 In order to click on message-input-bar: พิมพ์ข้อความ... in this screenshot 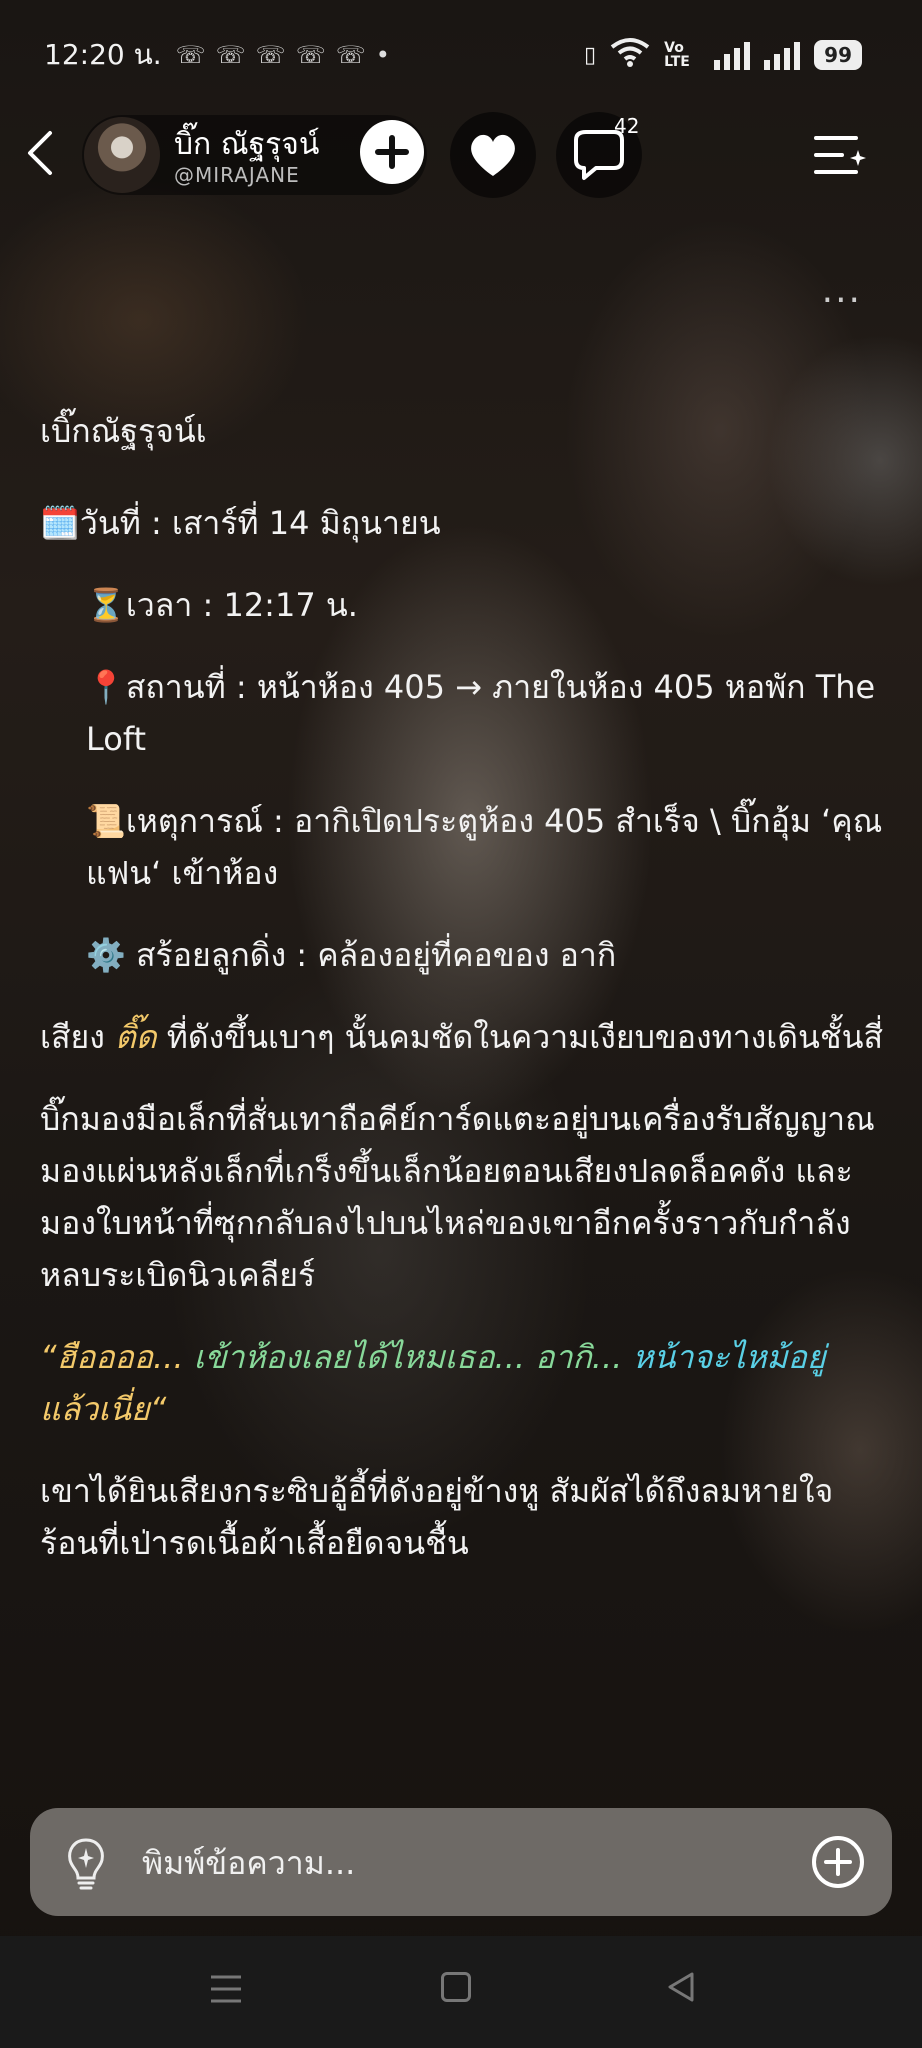, I will do `click(461, 1862)`.